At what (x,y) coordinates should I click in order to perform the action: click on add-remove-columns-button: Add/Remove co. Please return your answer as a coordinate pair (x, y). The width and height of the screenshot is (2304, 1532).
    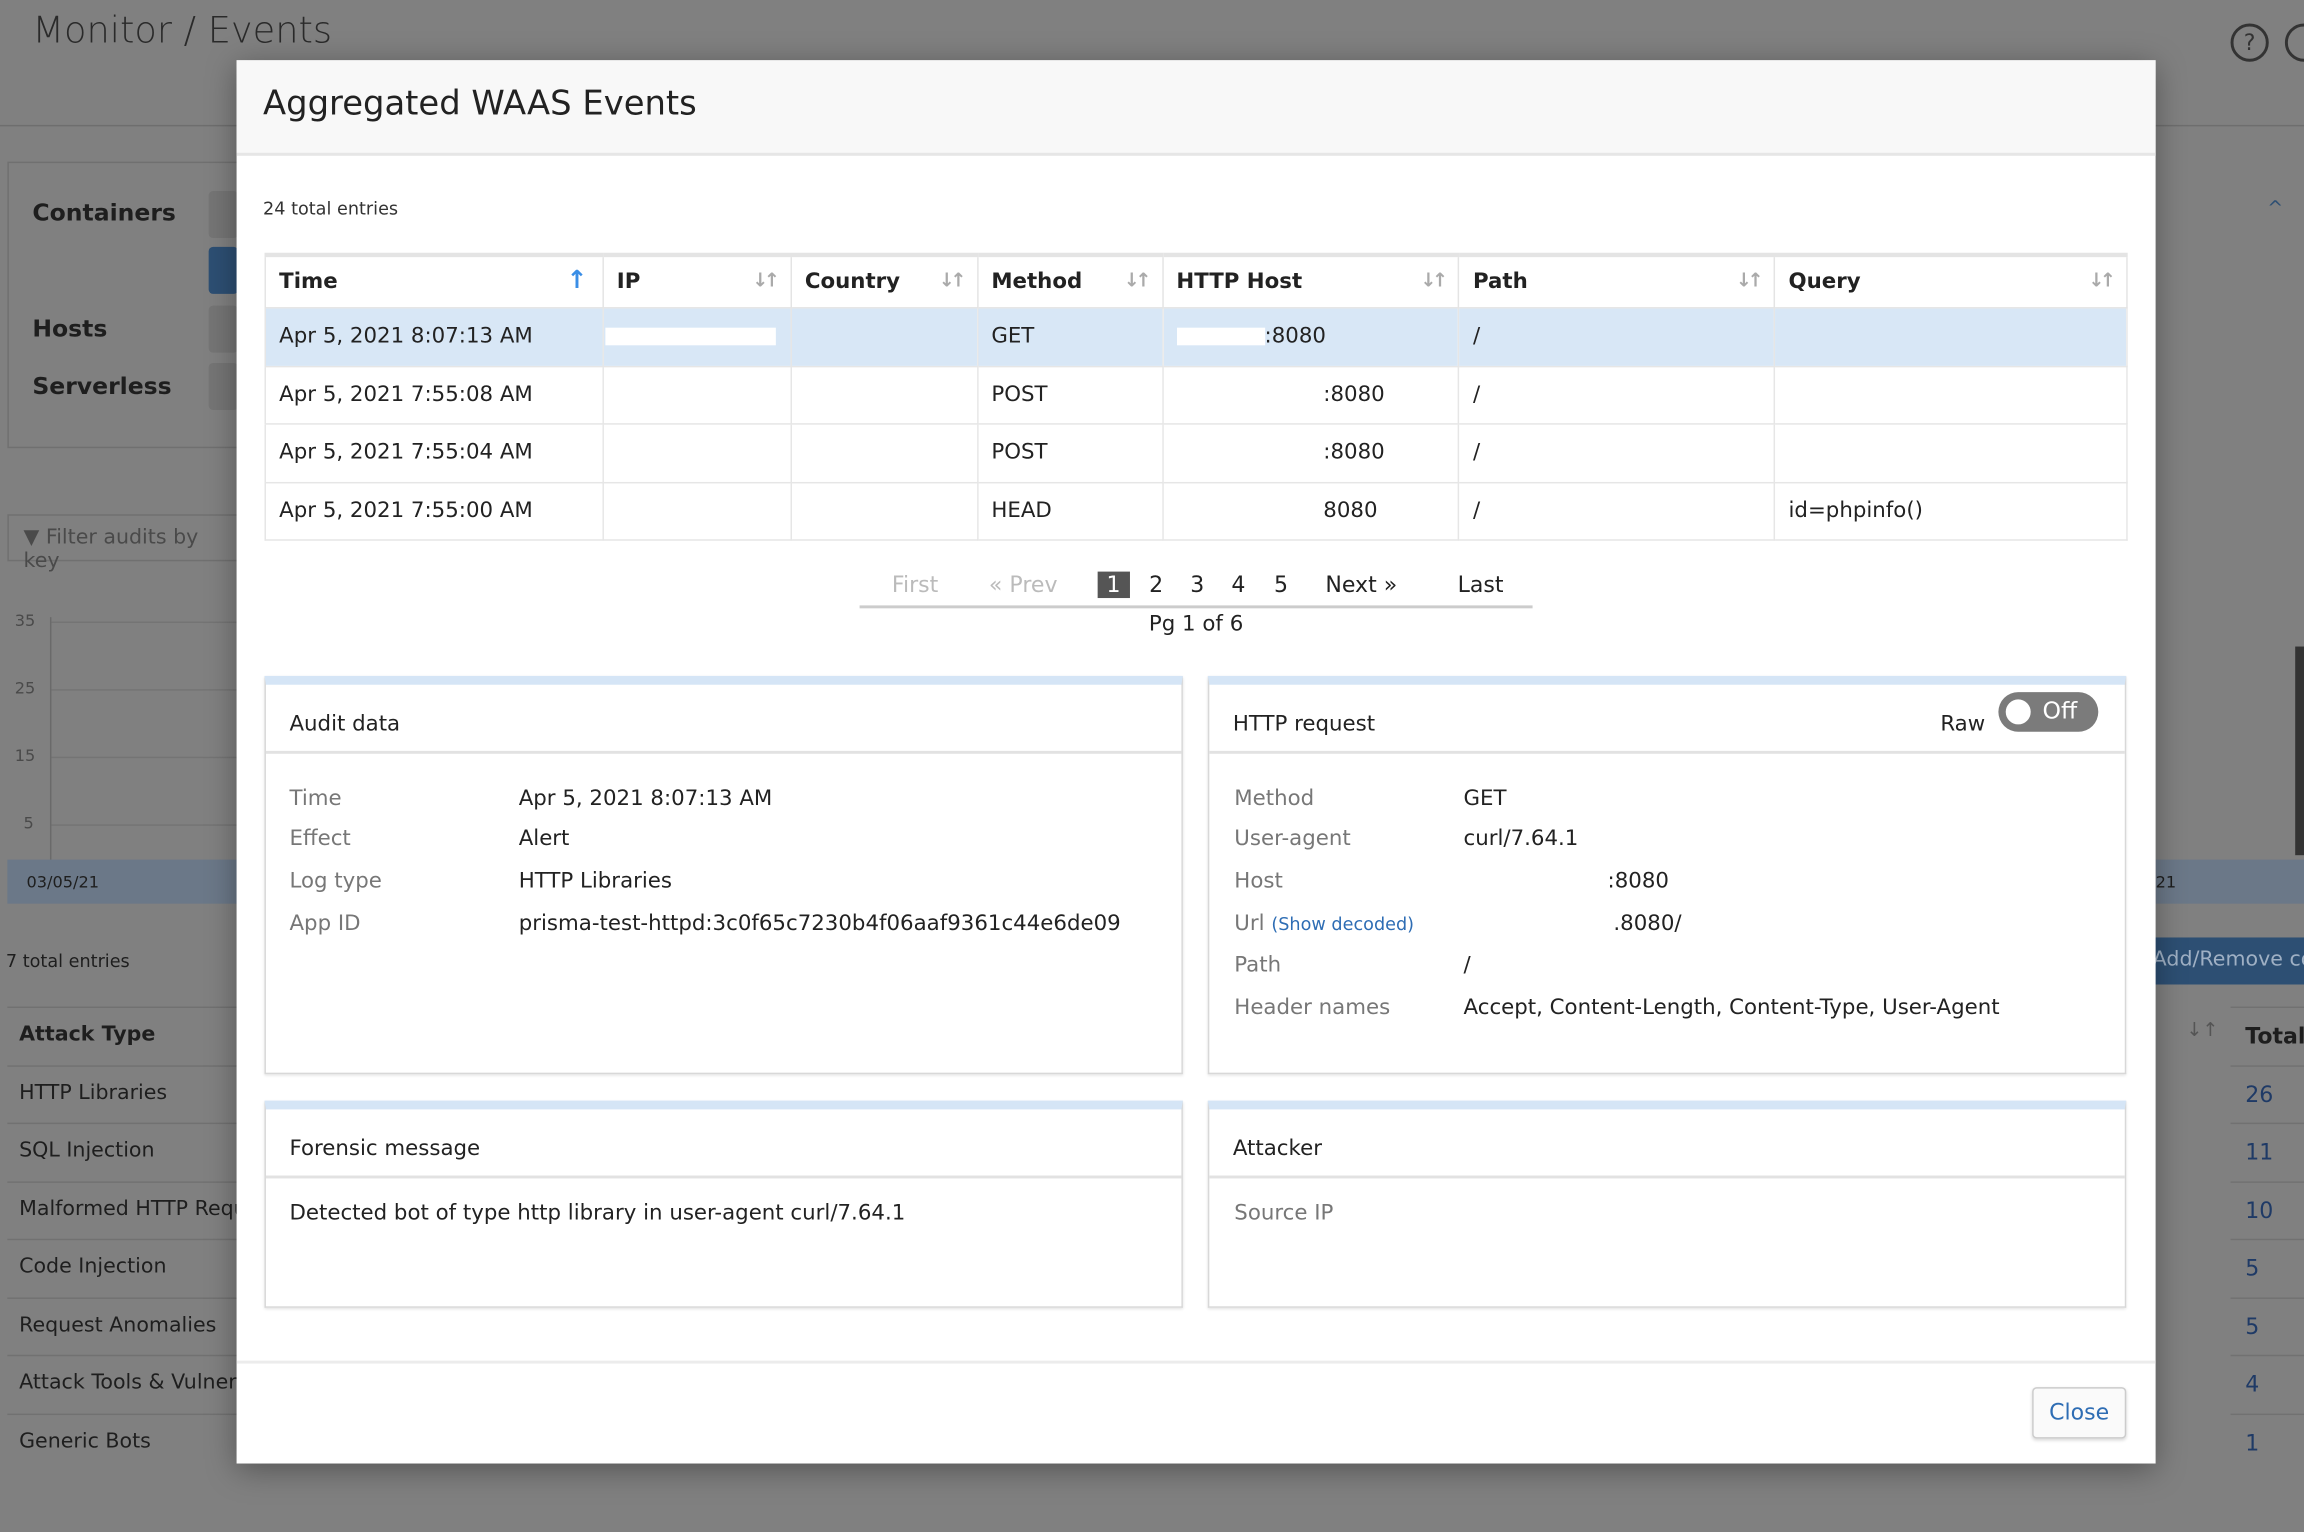
    Looking at the image, I should click on (2228, 961).